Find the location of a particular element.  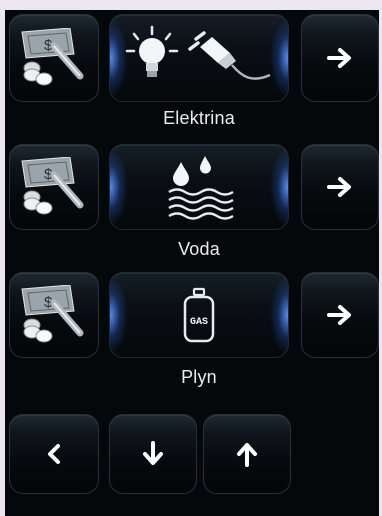

arrow-down-icon is located at coordinates (153, 453).